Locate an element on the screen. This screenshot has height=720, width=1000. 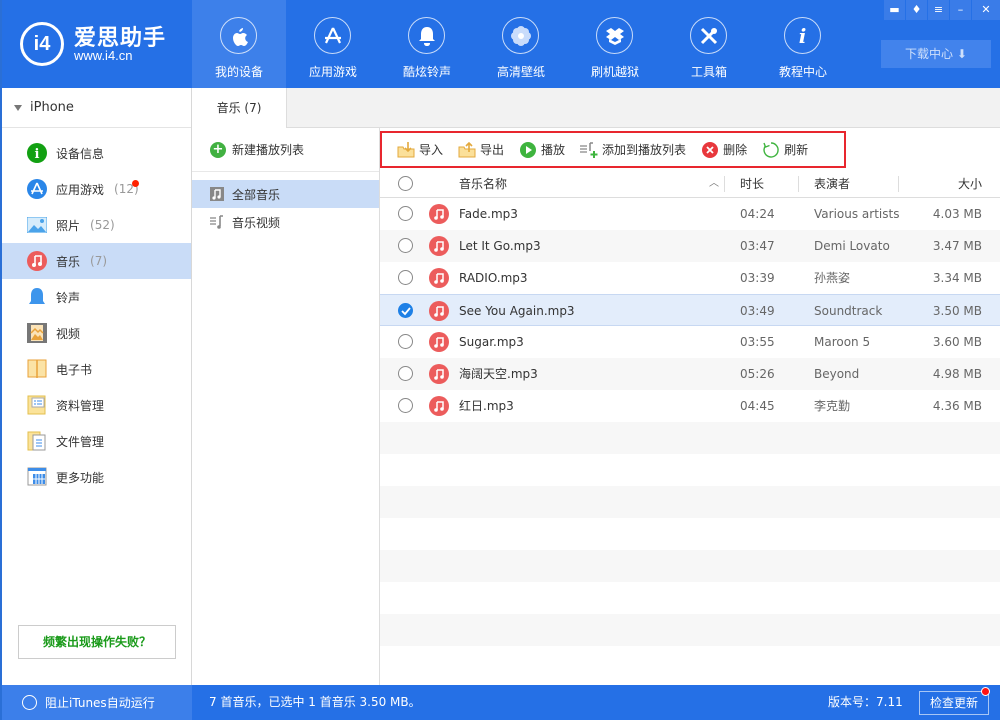
sidebar-item-music: 音乐 (7) is located at coordinates (96, 261).